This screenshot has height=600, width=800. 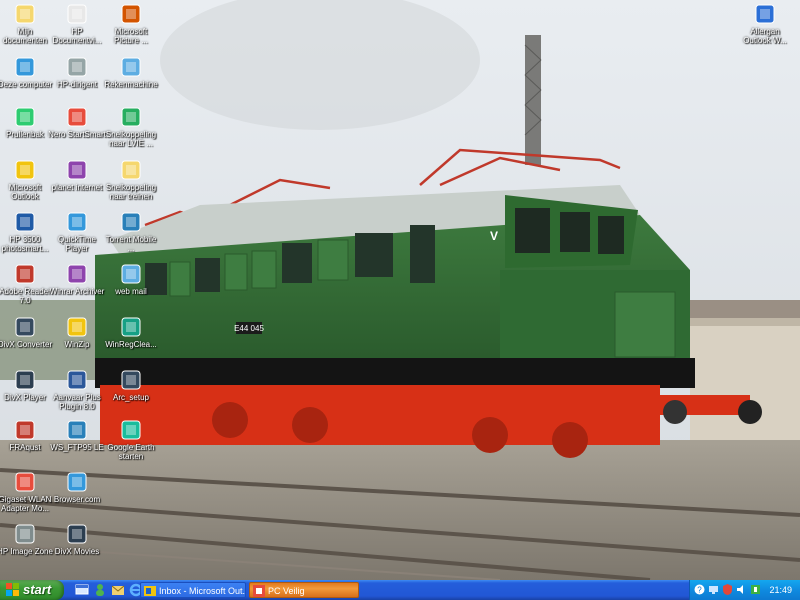 I want to click on help-icon: ?, so click(x=699, y=589).